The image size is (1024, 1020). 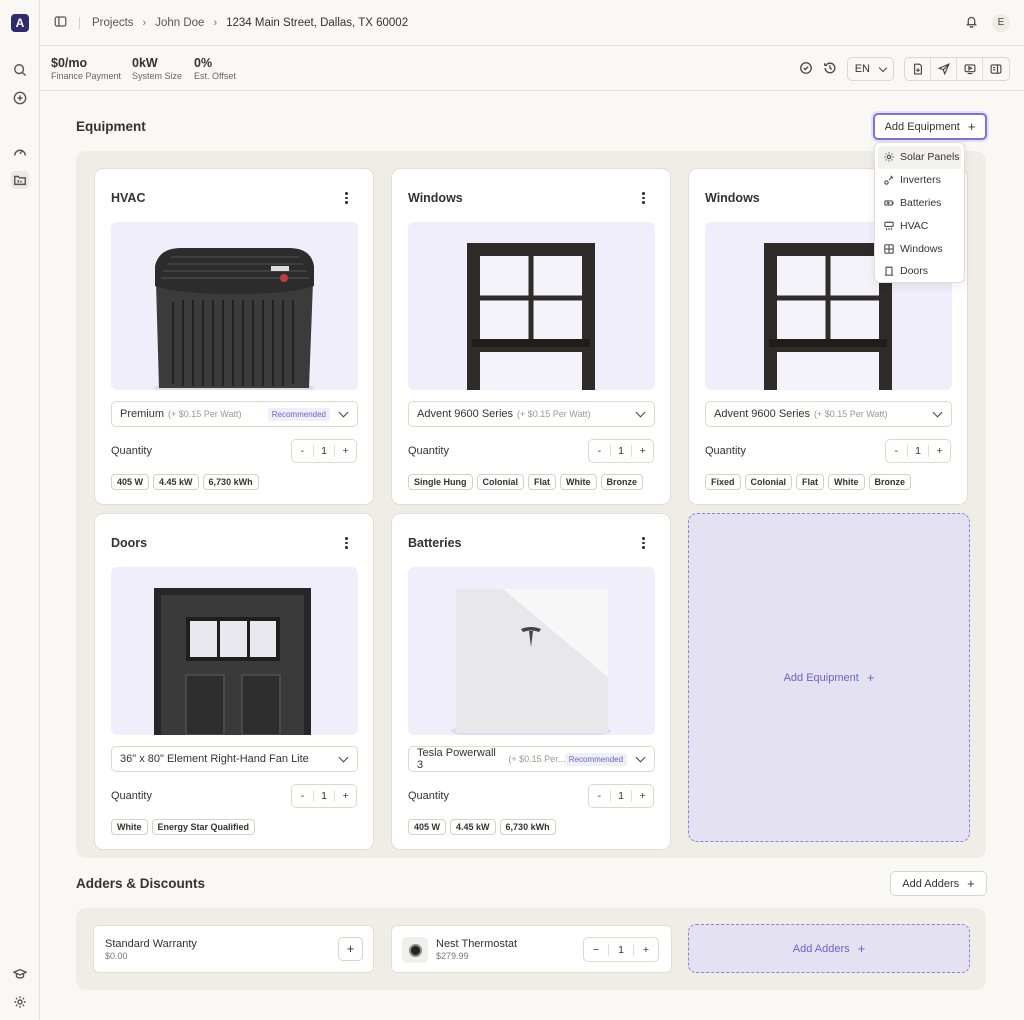 What do you see at coordinates (821, 948) in the screenshot?
I see `add-adders-card-label: Add Adders` at bounding box center [821, 948].